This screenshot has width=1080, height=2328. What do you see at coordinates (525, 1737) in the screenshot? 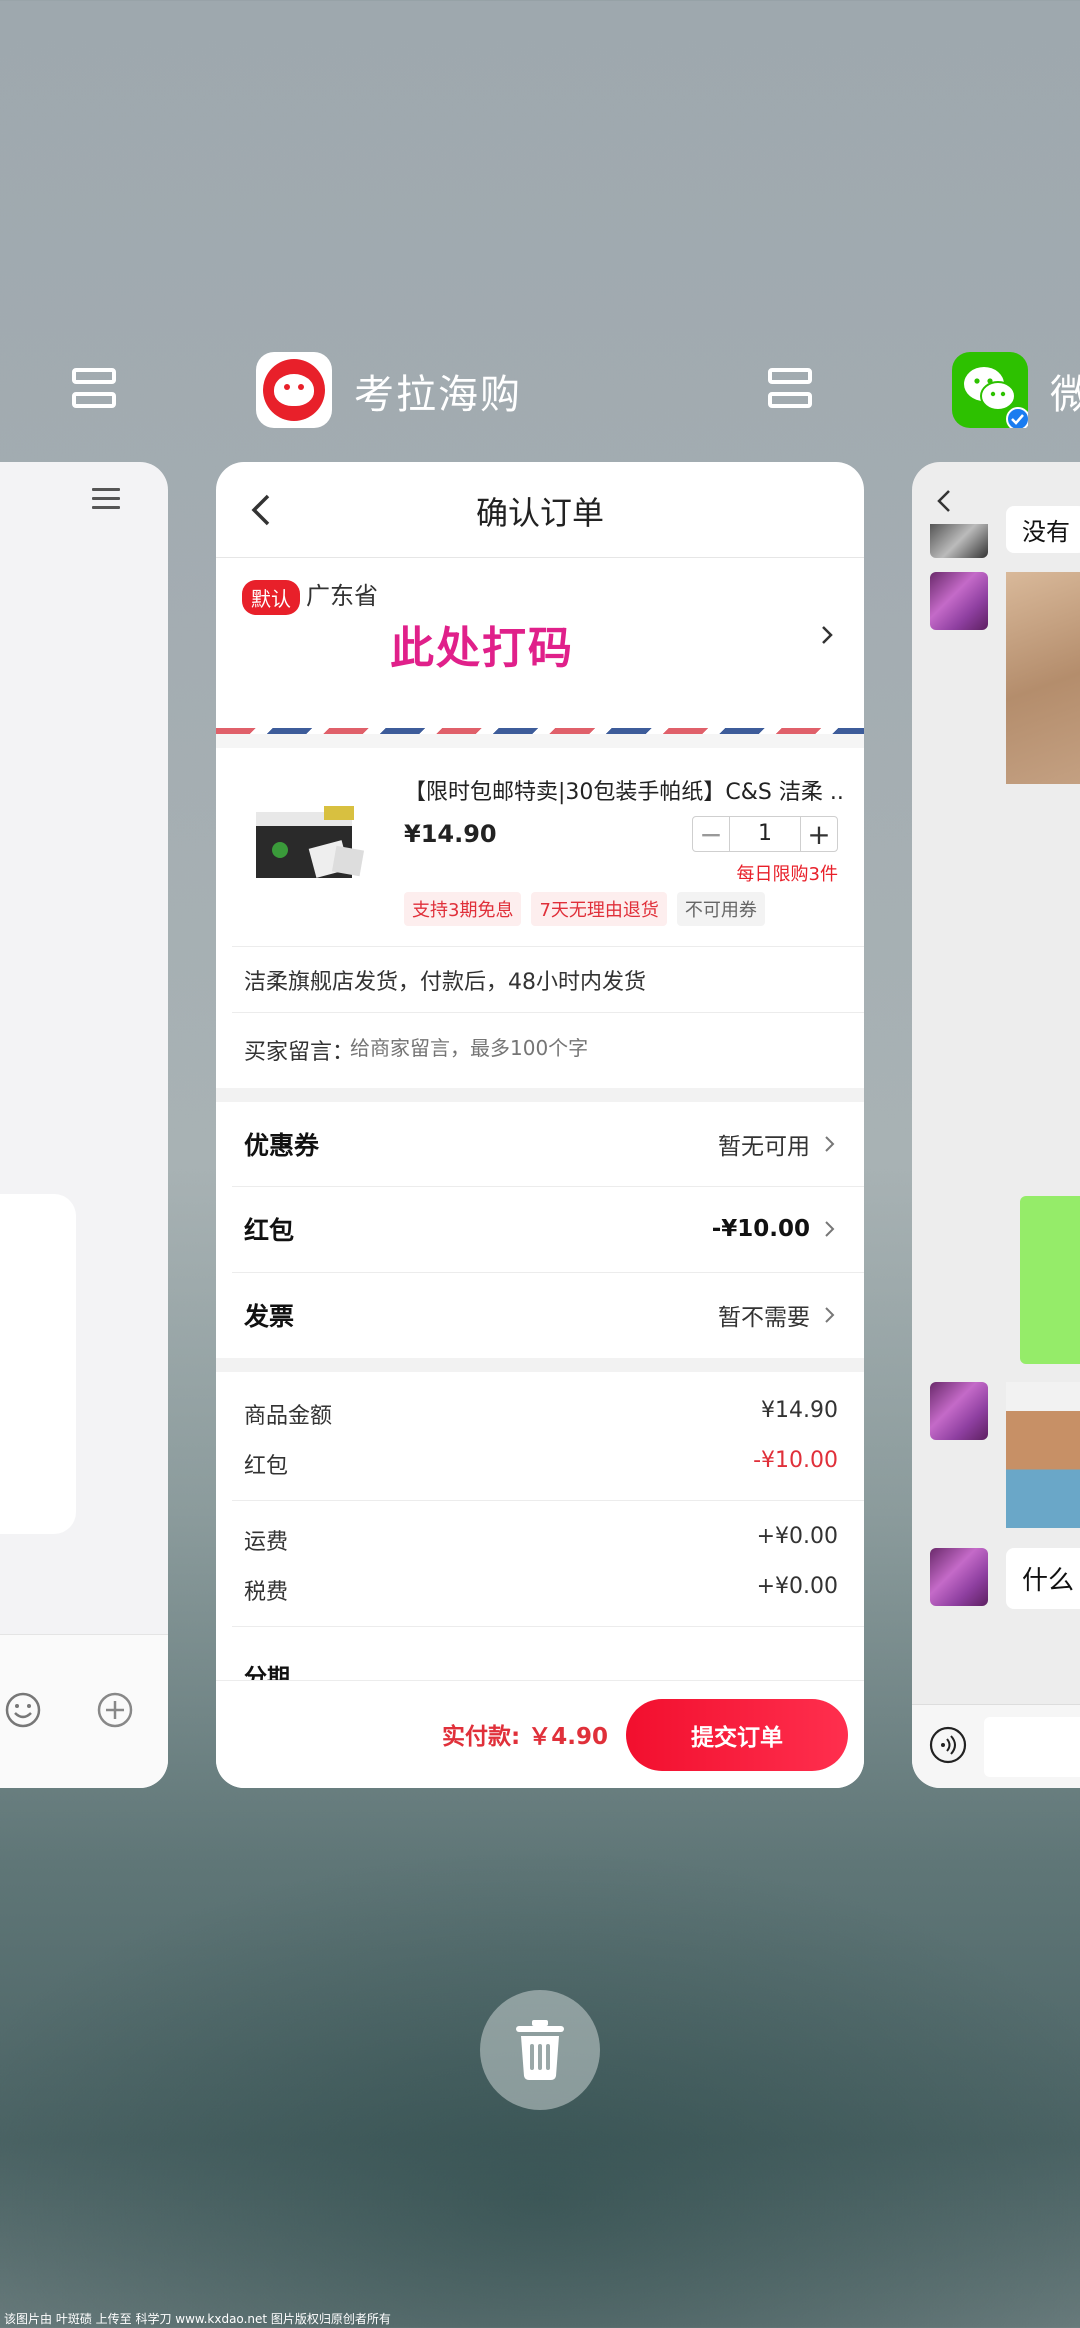
I see `pay-amount: 实付款: ￥4.90` at bounding box center [525, 1737].